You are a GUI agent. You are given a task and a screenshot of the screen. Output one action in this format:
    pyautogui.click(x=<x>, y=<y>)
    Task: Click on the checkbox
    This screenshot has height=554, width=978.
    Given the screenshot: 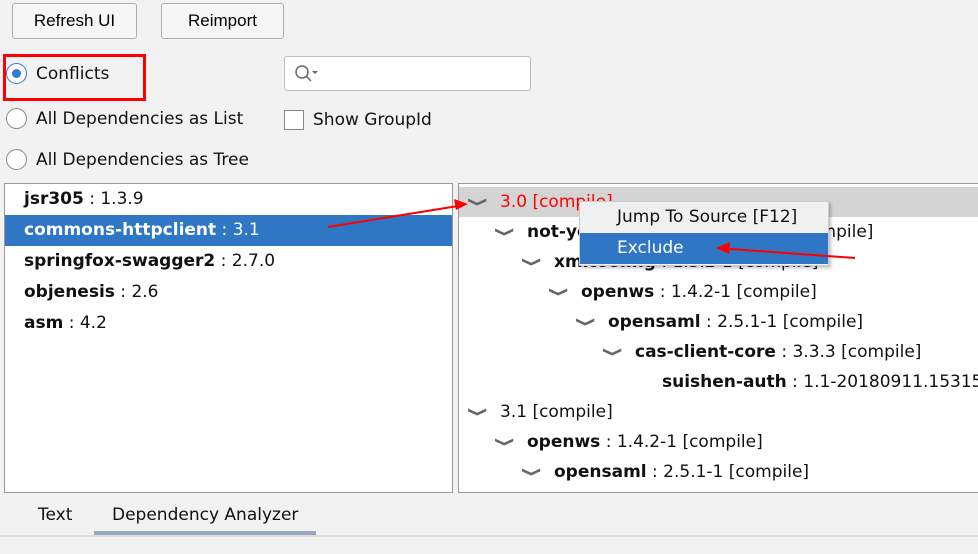 What is the action you would take?
    pyautogui.click(x=294, y=120)
    